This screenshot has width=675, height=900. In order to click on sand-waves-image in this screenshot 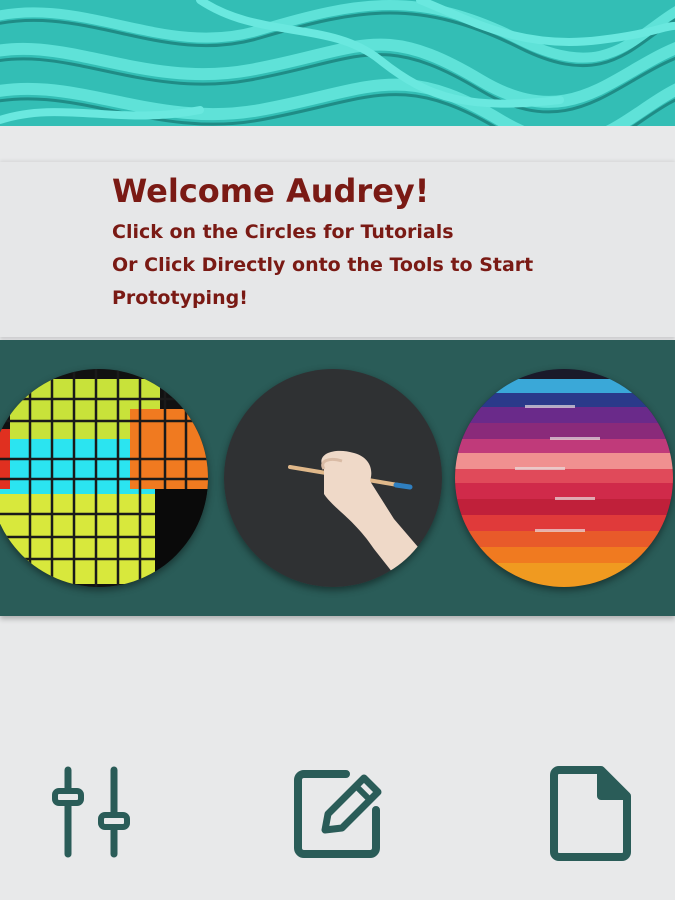, I will do `click(337, 63)`.